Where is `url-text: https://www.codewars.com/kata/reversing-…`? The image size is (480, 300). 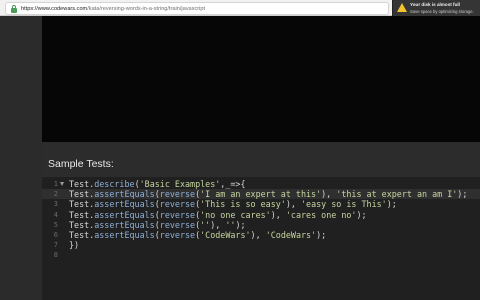 url-text: https://www.codewars.com/kata/reversing-… is located at coordinates (113, 9).